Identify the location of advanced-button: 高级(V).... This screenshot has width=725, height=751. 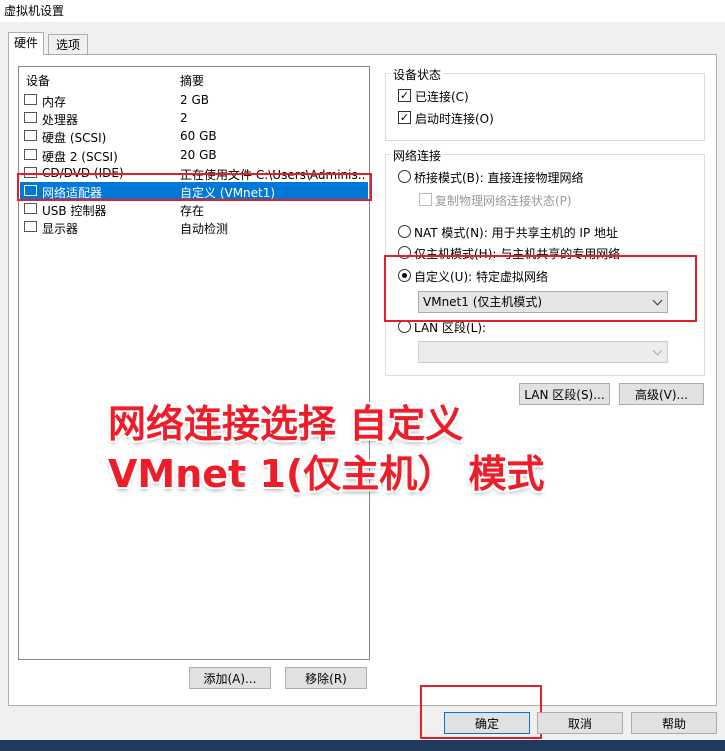
(661, 394).